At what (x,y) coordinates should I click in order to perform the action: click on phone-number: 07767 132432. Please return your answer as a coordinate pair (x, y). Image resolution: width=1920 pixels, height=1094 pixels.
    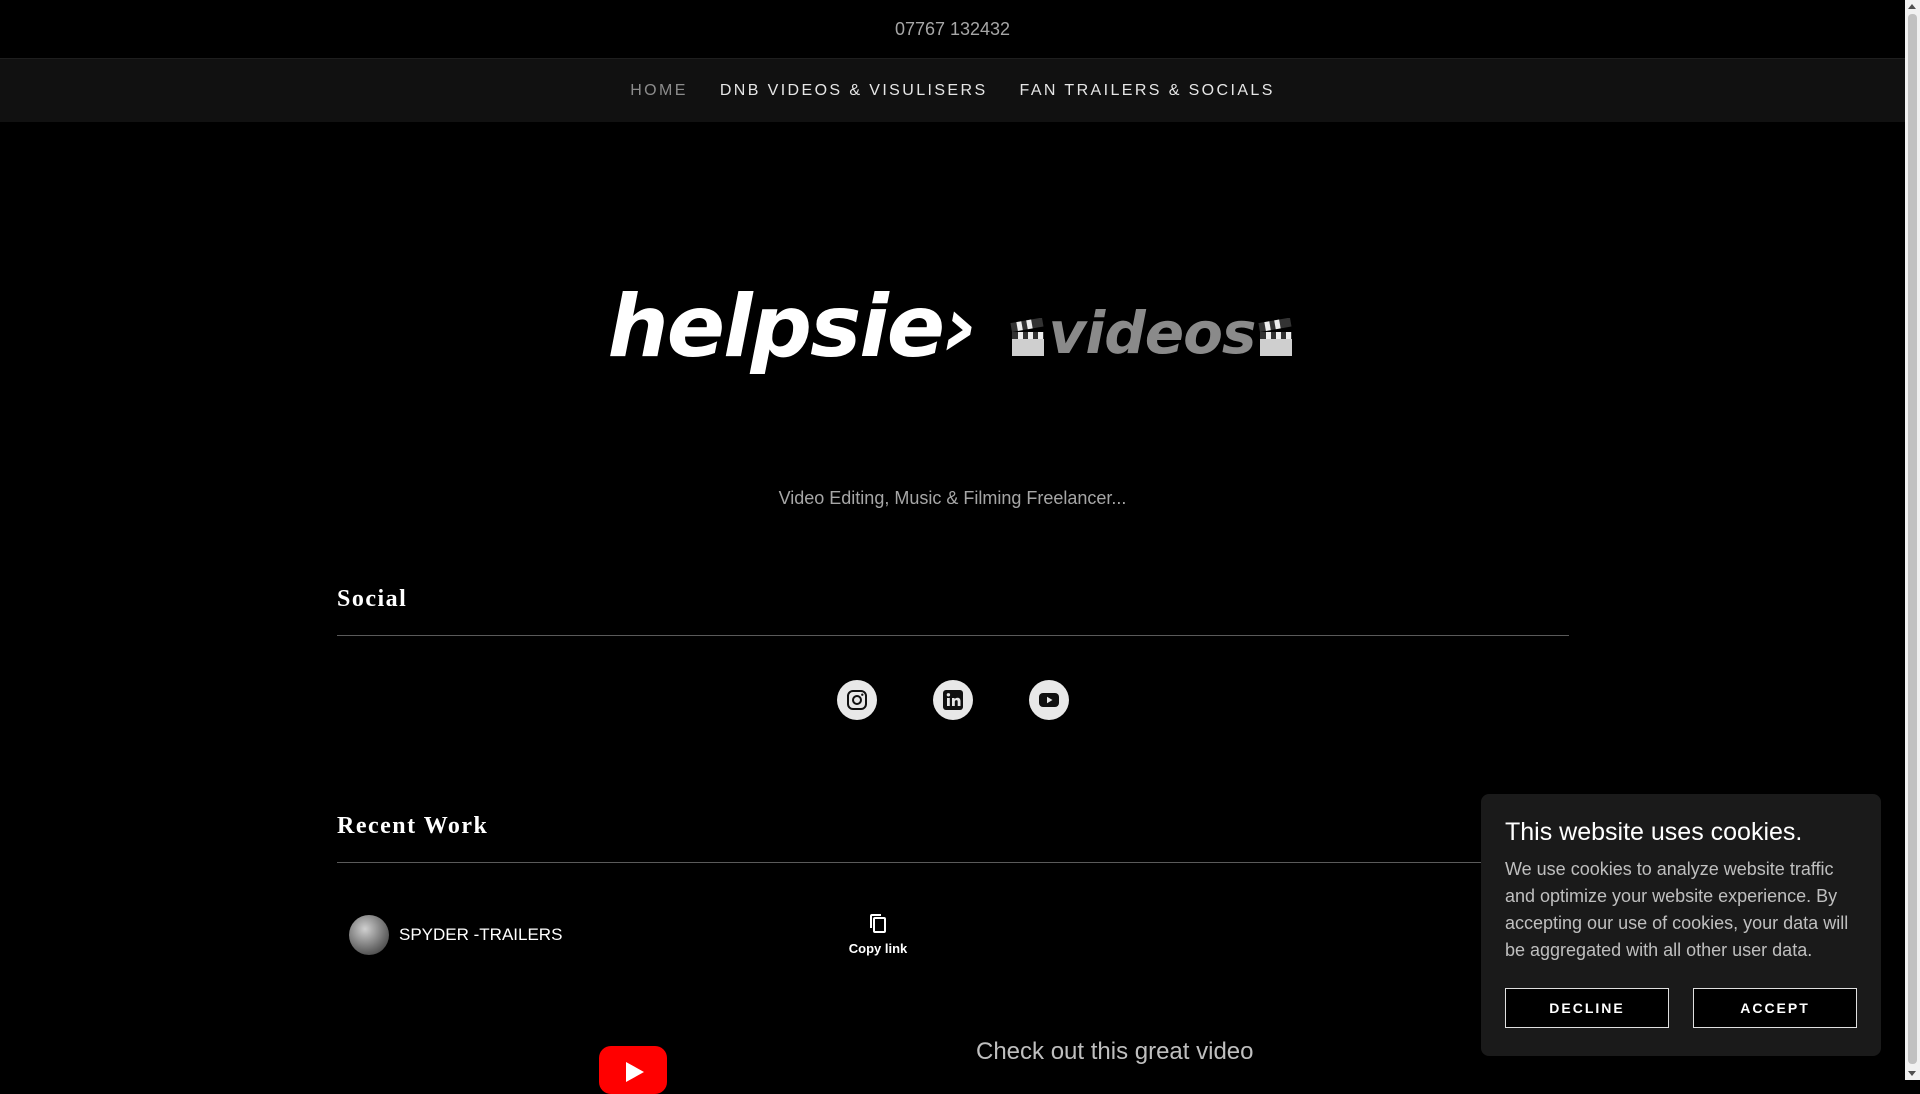
    Looking at the image, I should click on (952, 29).